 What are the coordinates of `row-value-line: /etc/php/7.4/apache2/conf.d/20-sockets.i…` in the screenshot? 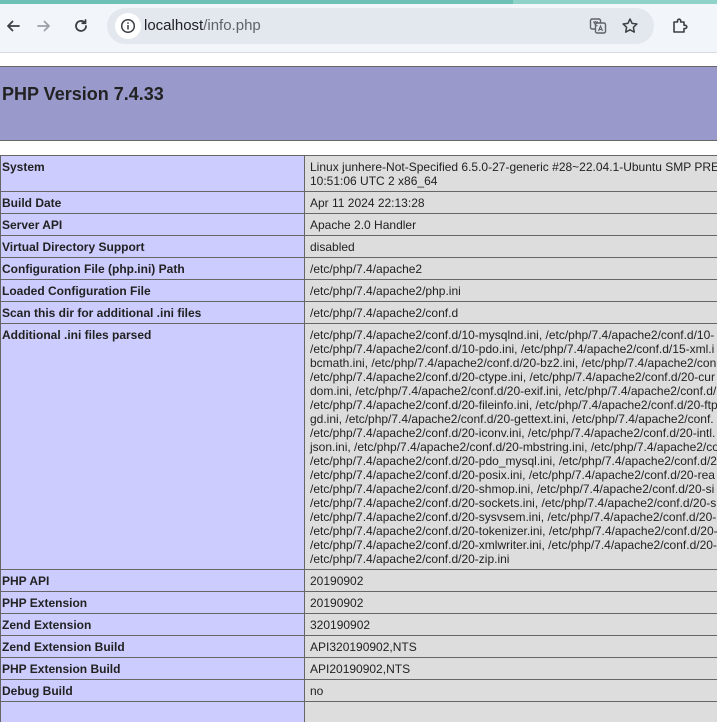 It's located at (513, 503).